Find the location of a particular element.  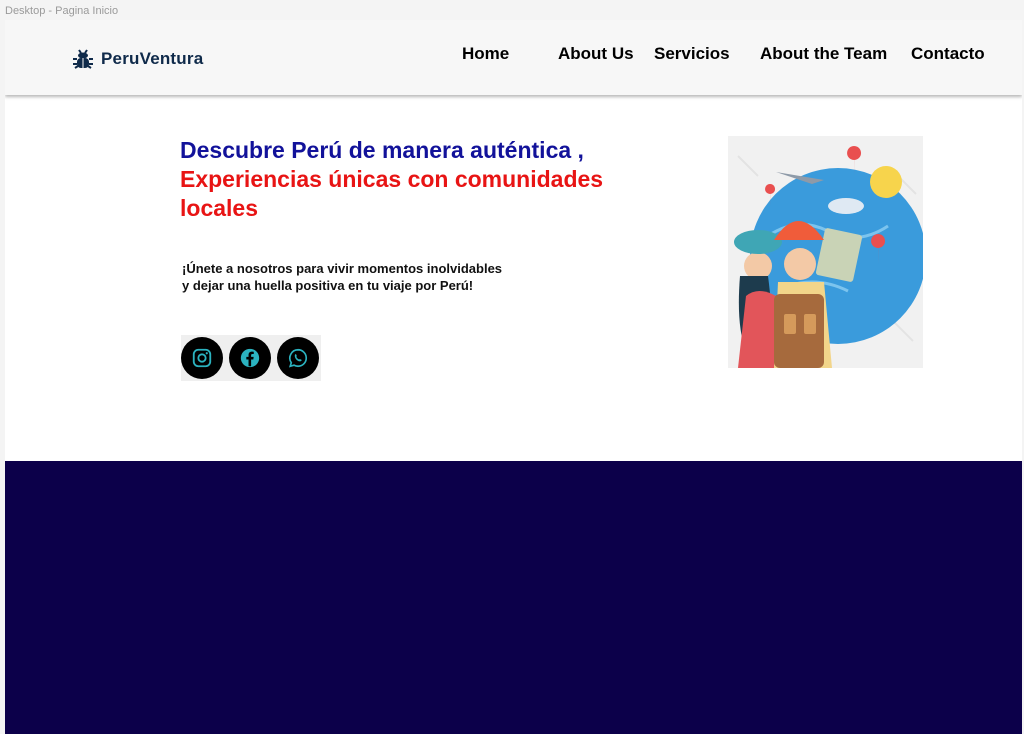

social-links is located at coordinates (251, 358).